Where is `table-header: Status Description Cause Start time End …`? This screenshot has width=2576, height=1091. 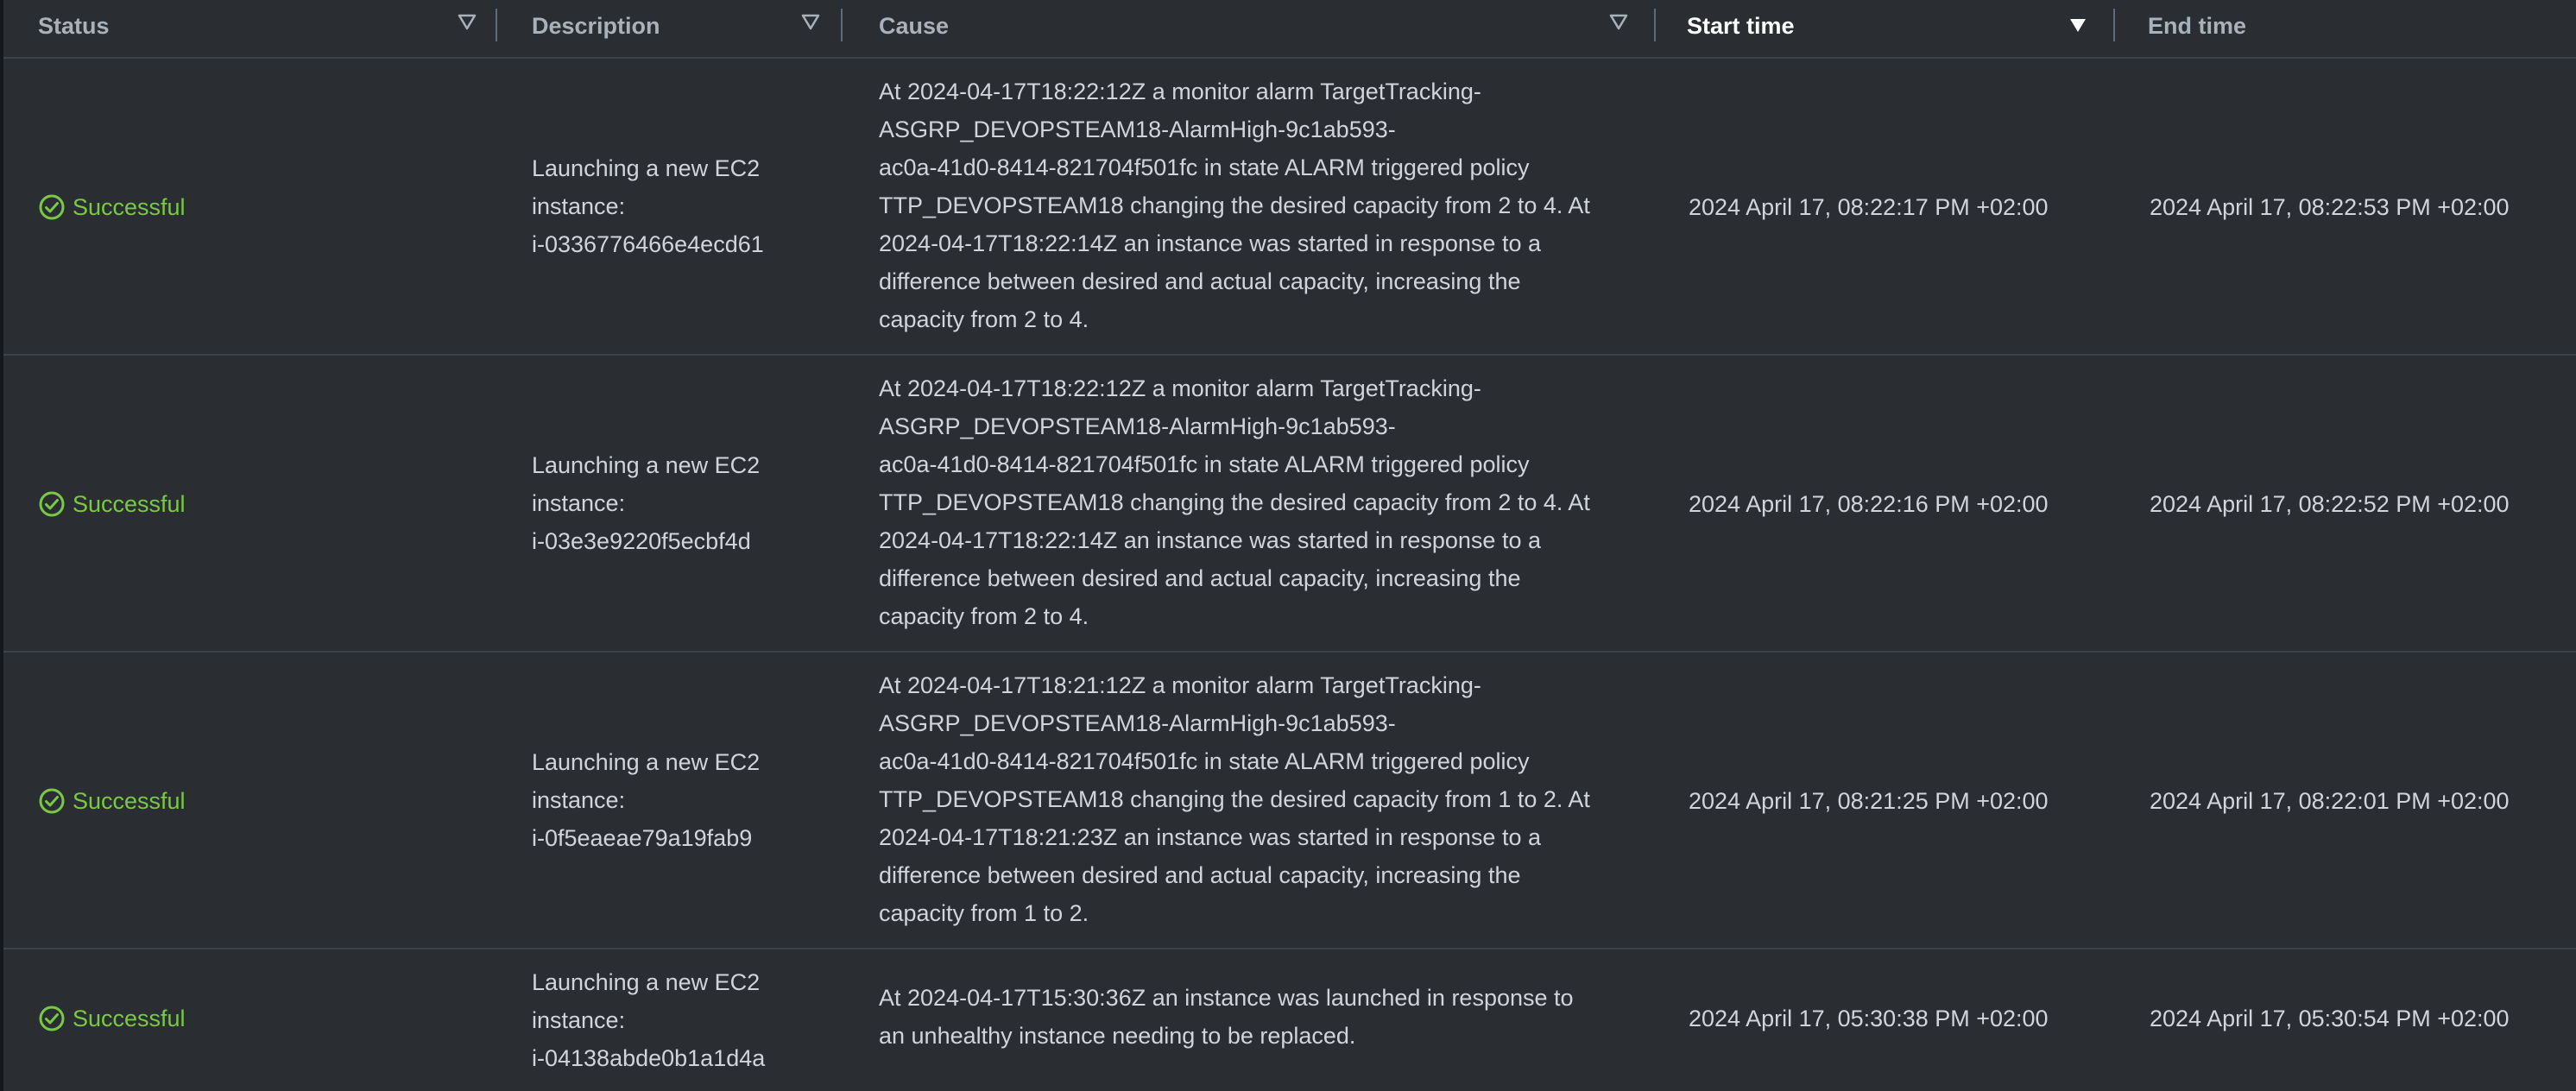 table-header: Status Description Cause Start time End … is located at coordinates (1289, 29).